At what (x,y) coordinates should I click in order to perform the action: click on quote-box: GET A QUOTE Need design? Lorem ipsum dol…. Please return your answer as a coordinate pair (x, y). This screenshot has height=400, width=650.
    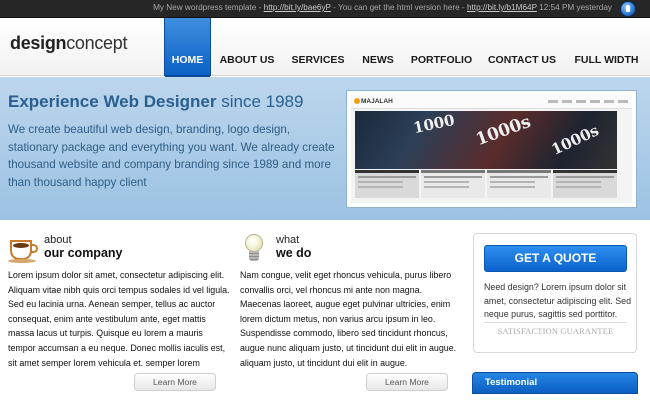
    Looking at the image, I should click on (555, 293).